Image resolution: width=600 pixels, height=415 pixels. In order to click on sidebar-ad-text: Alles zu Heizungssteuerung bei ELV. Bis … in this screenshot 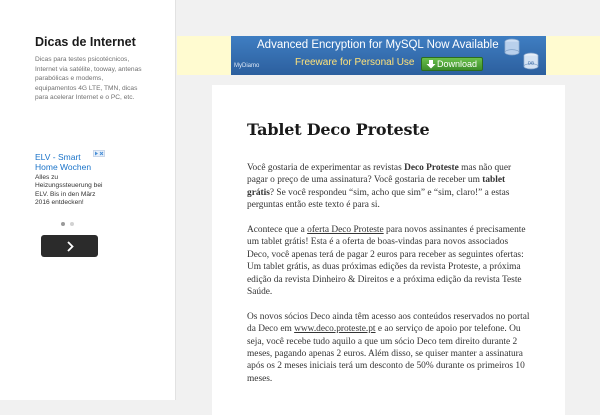, I will do `click(69, 190)`.